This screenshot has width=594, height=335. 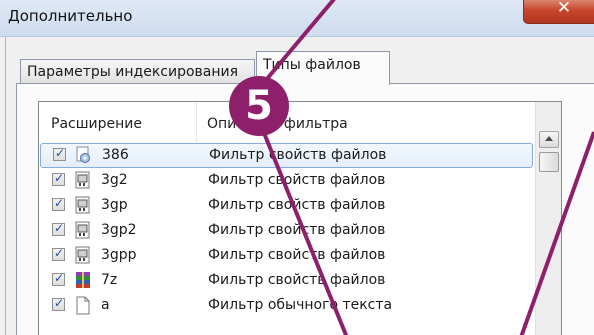 What do you see at coordinates (548, 218) in the screenshot?
I see `vertical-scrollbar` at bounding box center [548, 218].